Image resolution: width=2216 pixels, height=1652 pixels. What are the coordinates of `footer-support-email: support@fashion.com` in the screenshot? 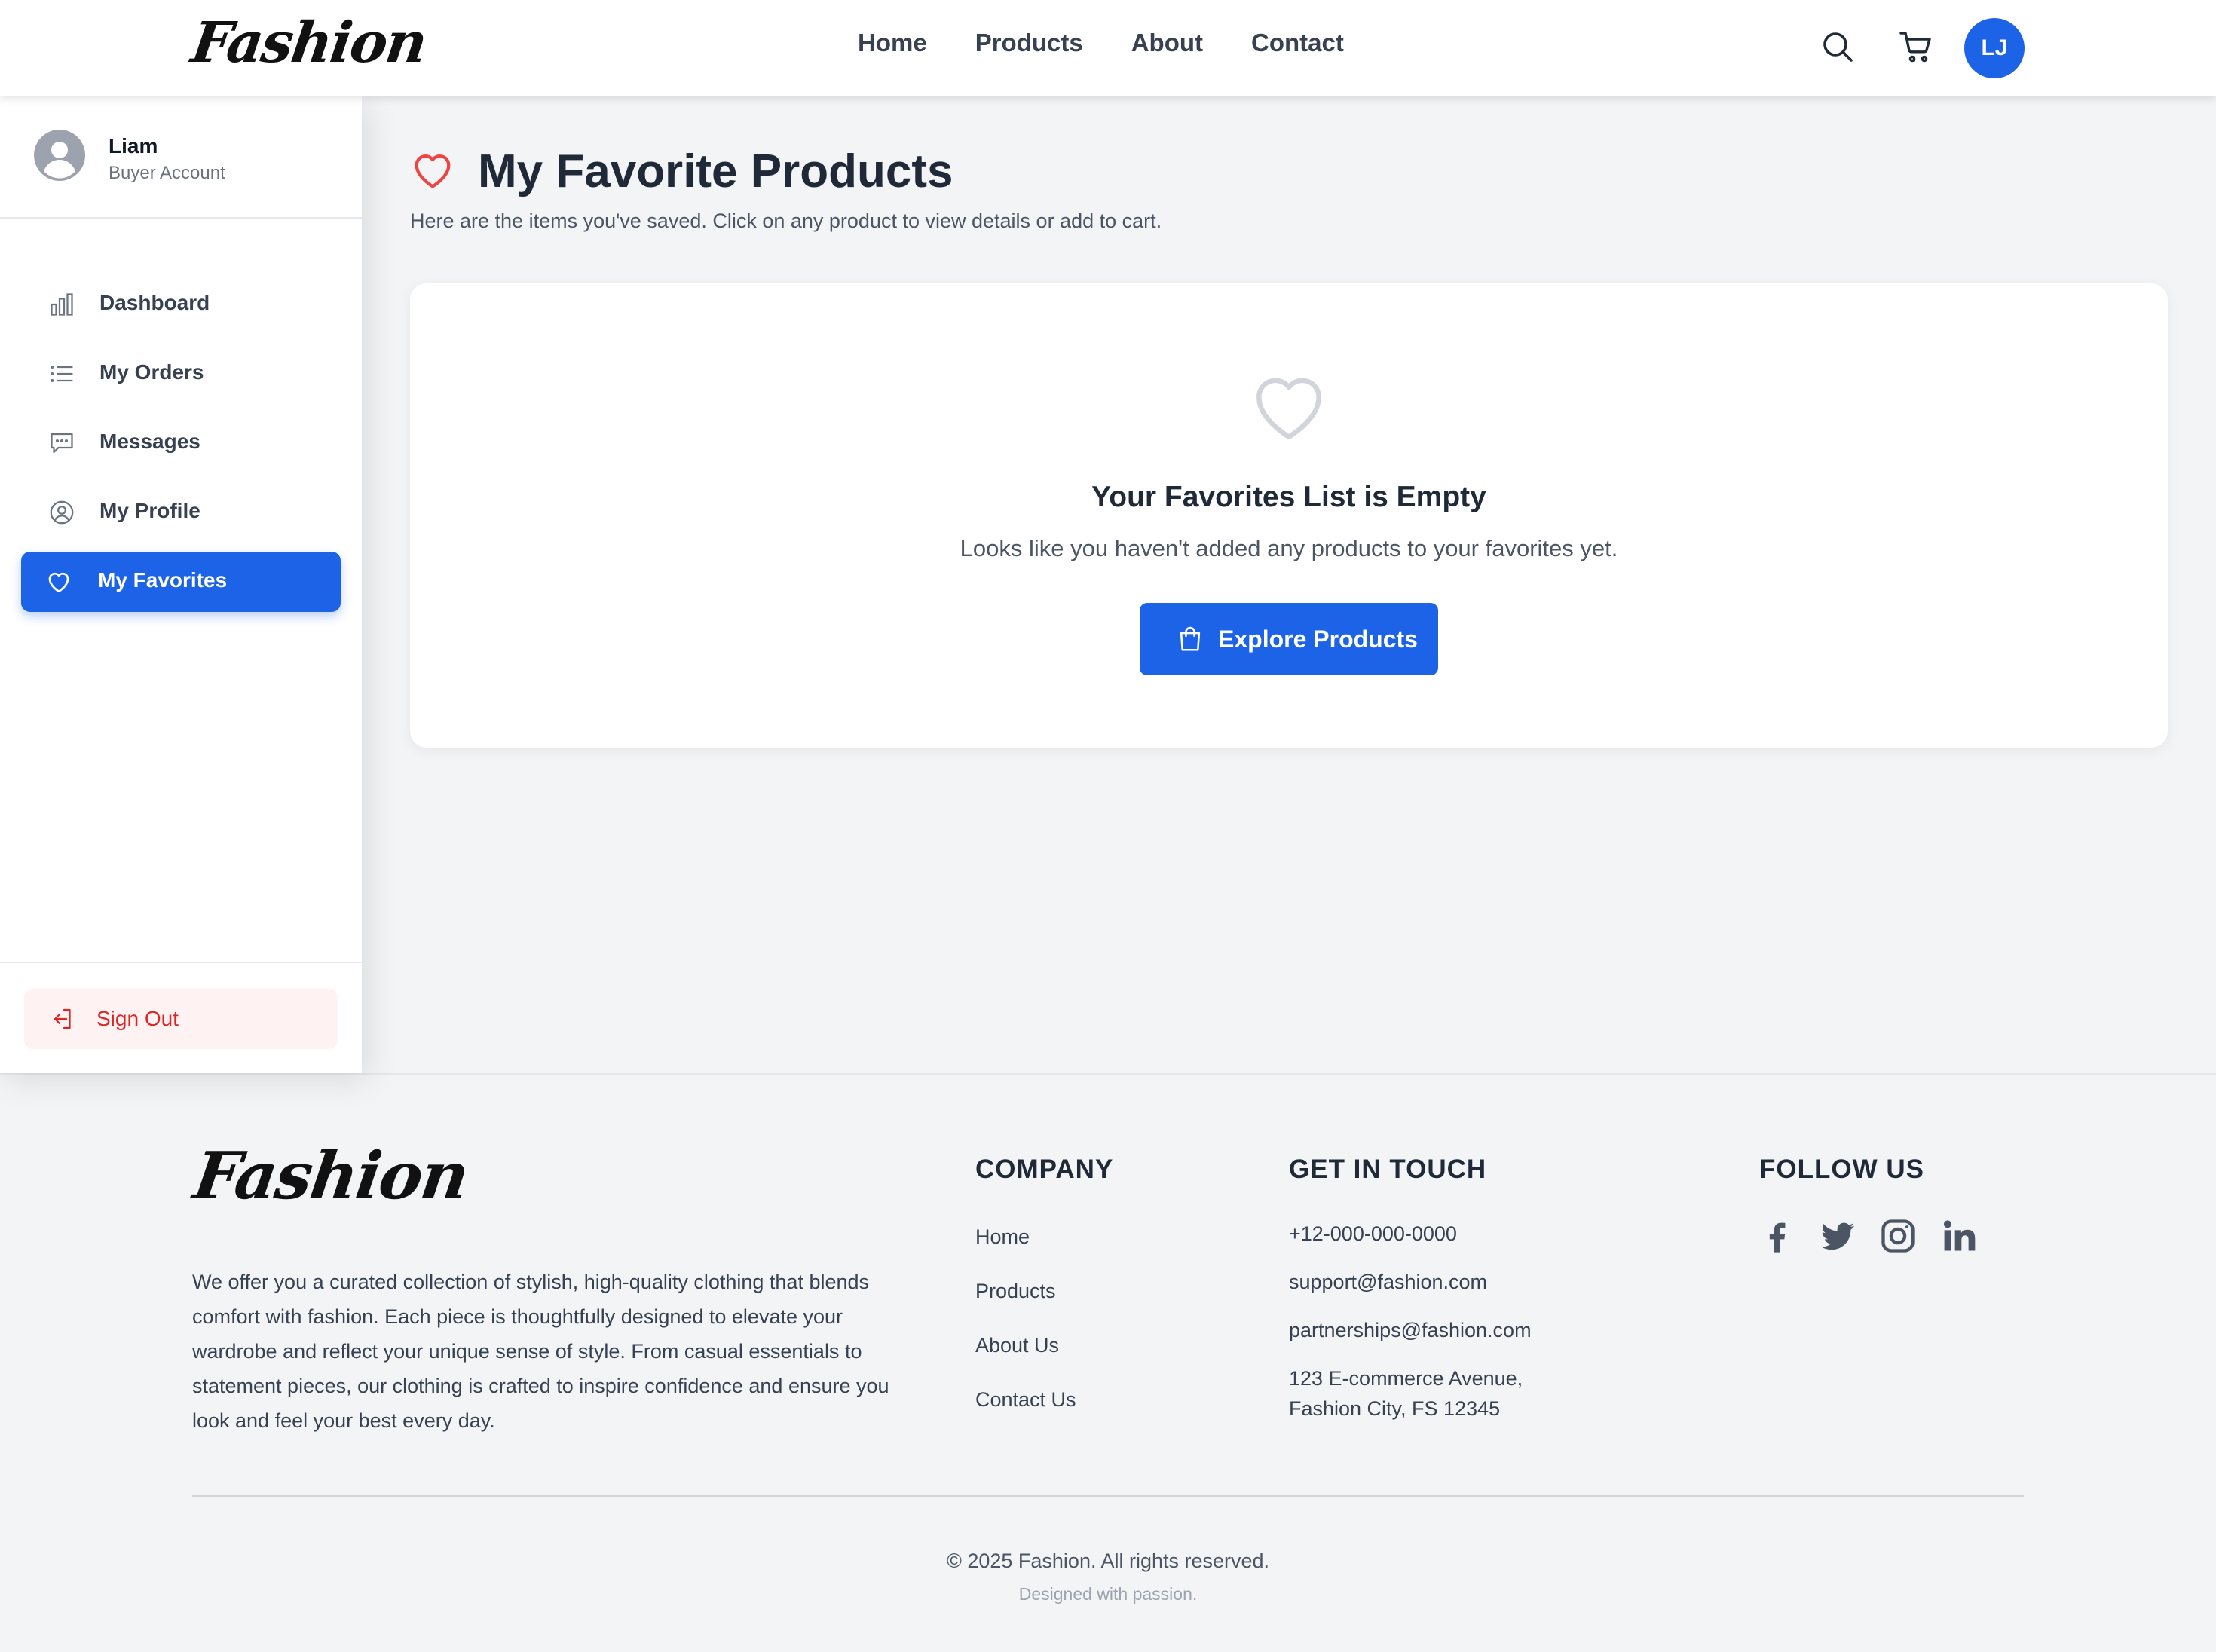 It's located at (1388, 1283).